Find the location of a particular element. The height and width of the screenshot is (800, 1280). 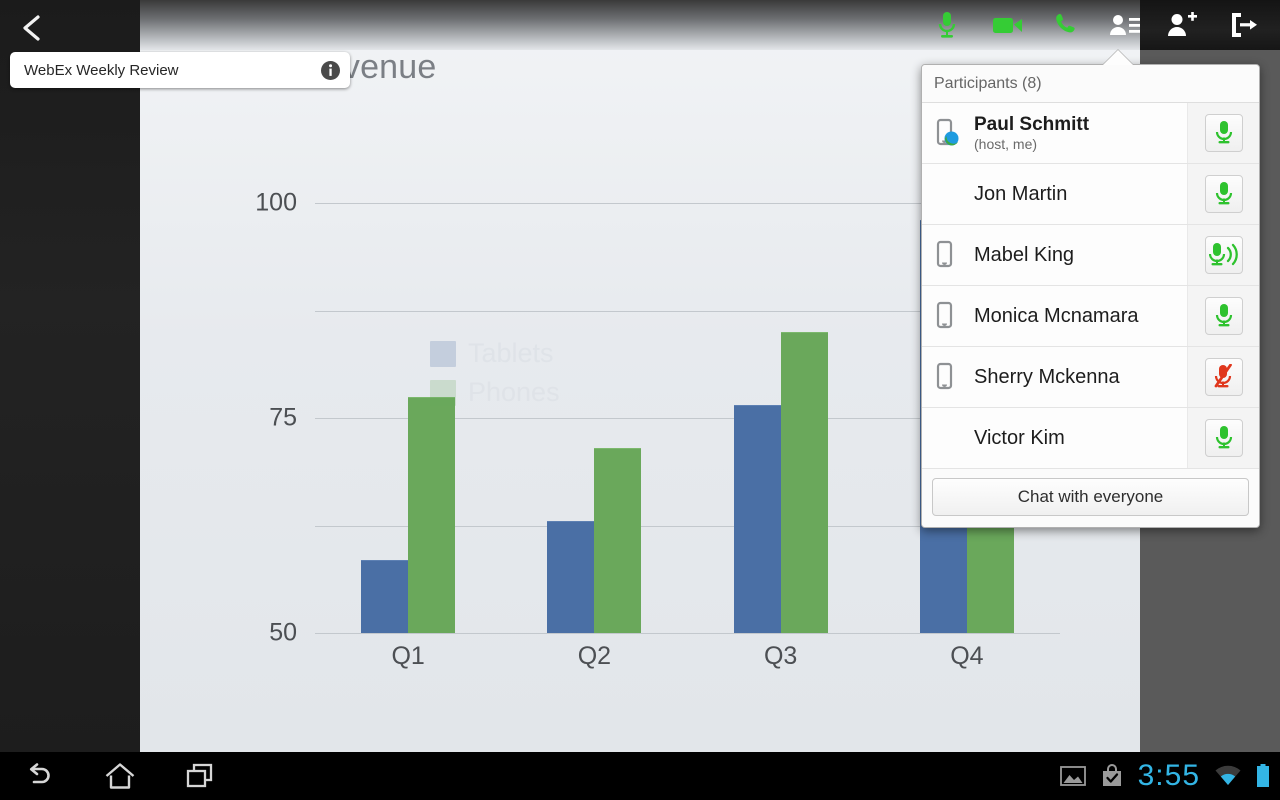

chart-x-tick-label: Q2 is located at coordinates (594, 656).